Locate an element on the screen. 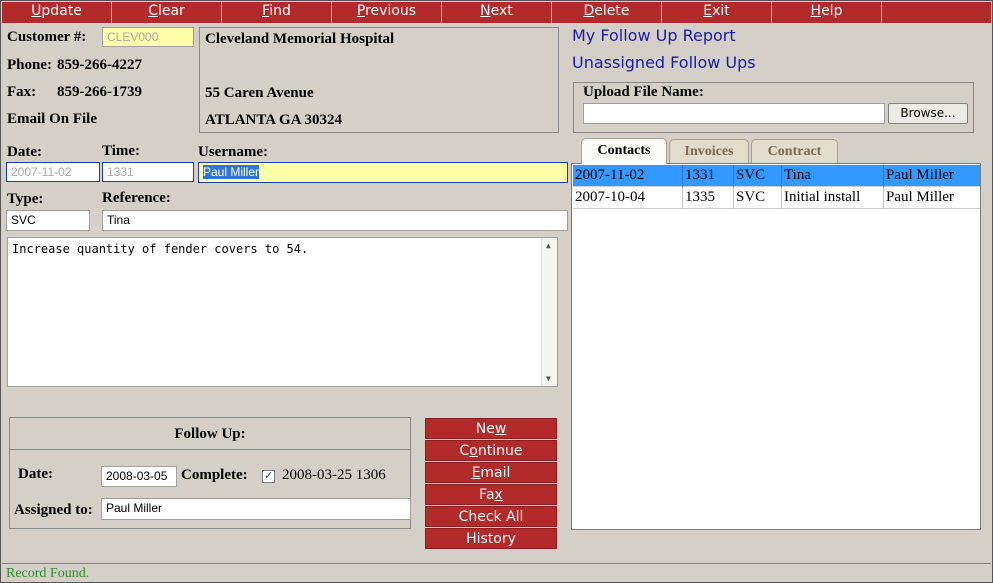 The width and height of the screenshot is (993, 583). customer-number-label: Customer #: is located at coordinates (47, 37).